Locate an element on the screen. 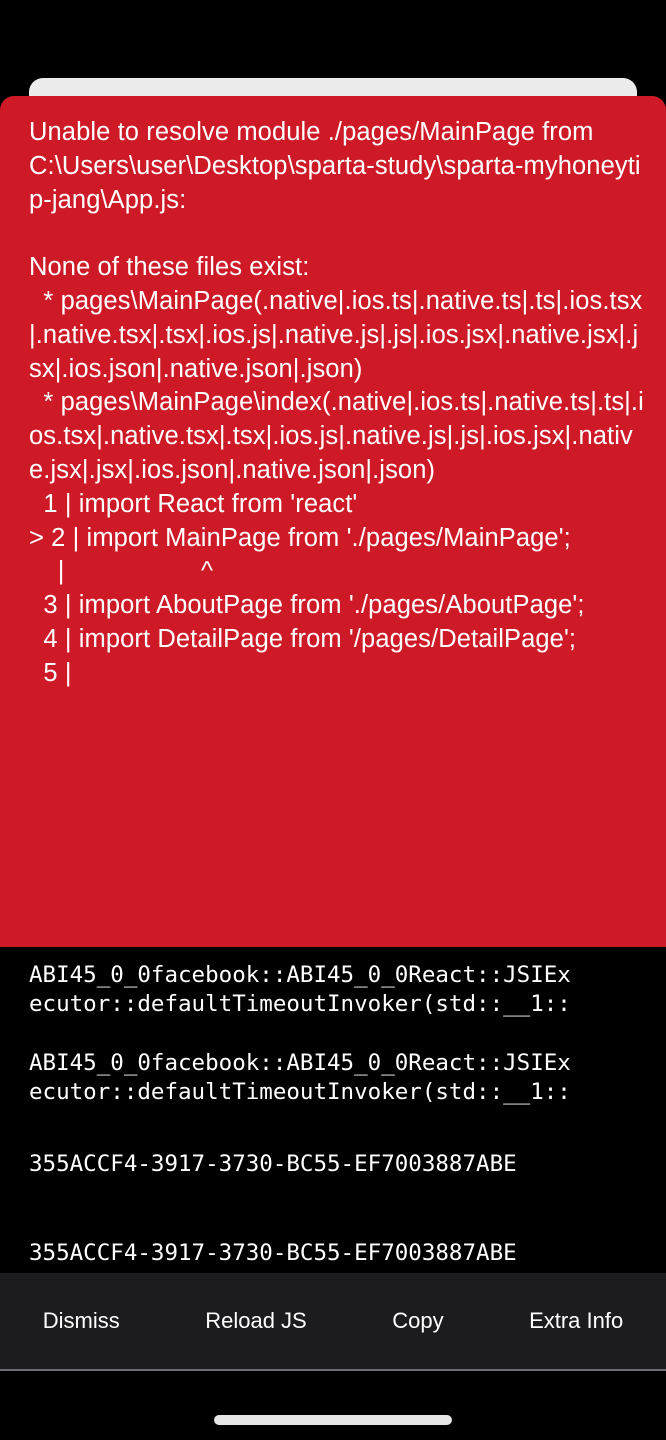 The height and width of the screenshot is (1440, 666). redbox-toolbar: Dismiss Reload JS Copy Extra Info is located at coordinates (333, 1322).